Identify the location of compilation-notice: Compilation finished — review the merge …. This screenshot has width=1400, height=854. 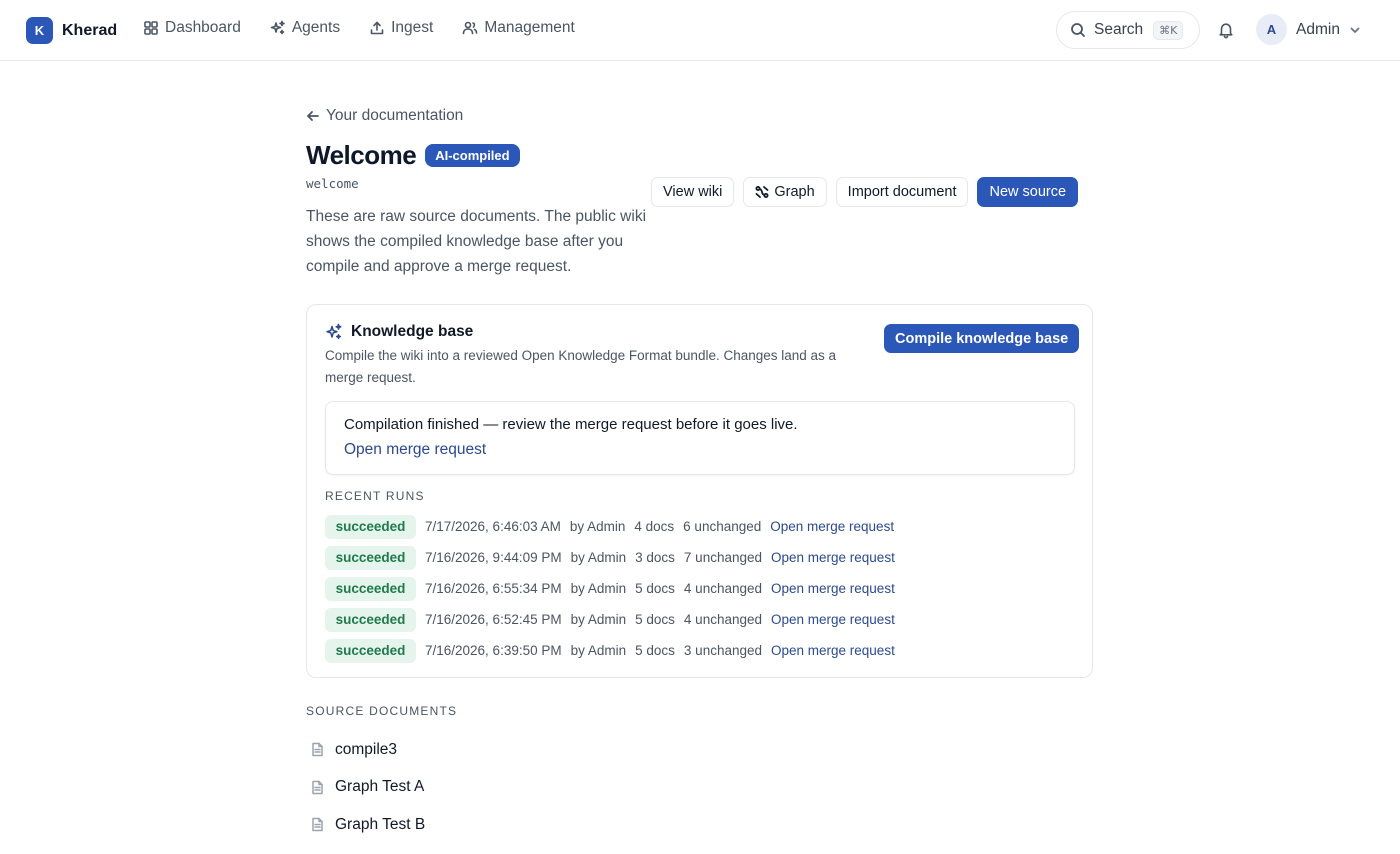
(700, 438).